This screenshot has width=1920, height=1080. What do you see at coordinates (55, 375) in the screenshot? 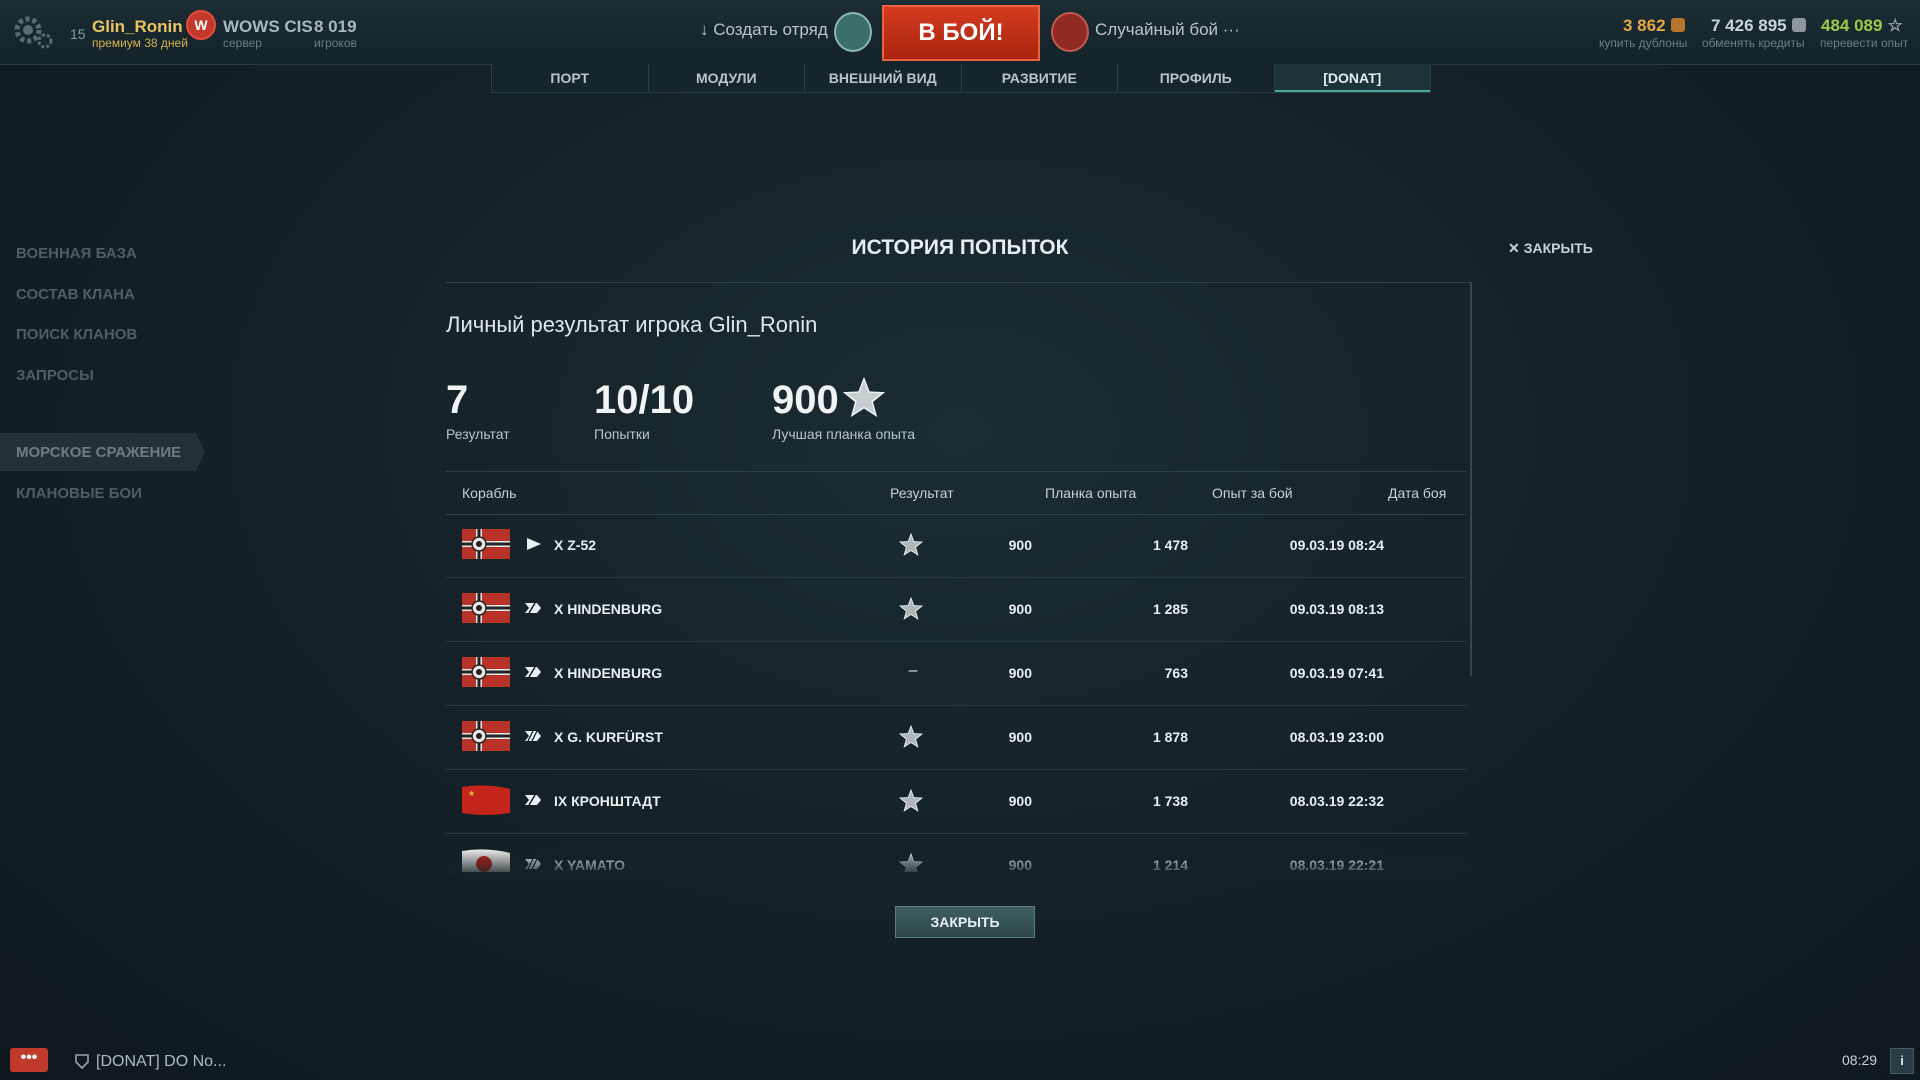
I see `sidebar-item-requests: ЗАПРОСЫ` at bounding box center [55, 375].